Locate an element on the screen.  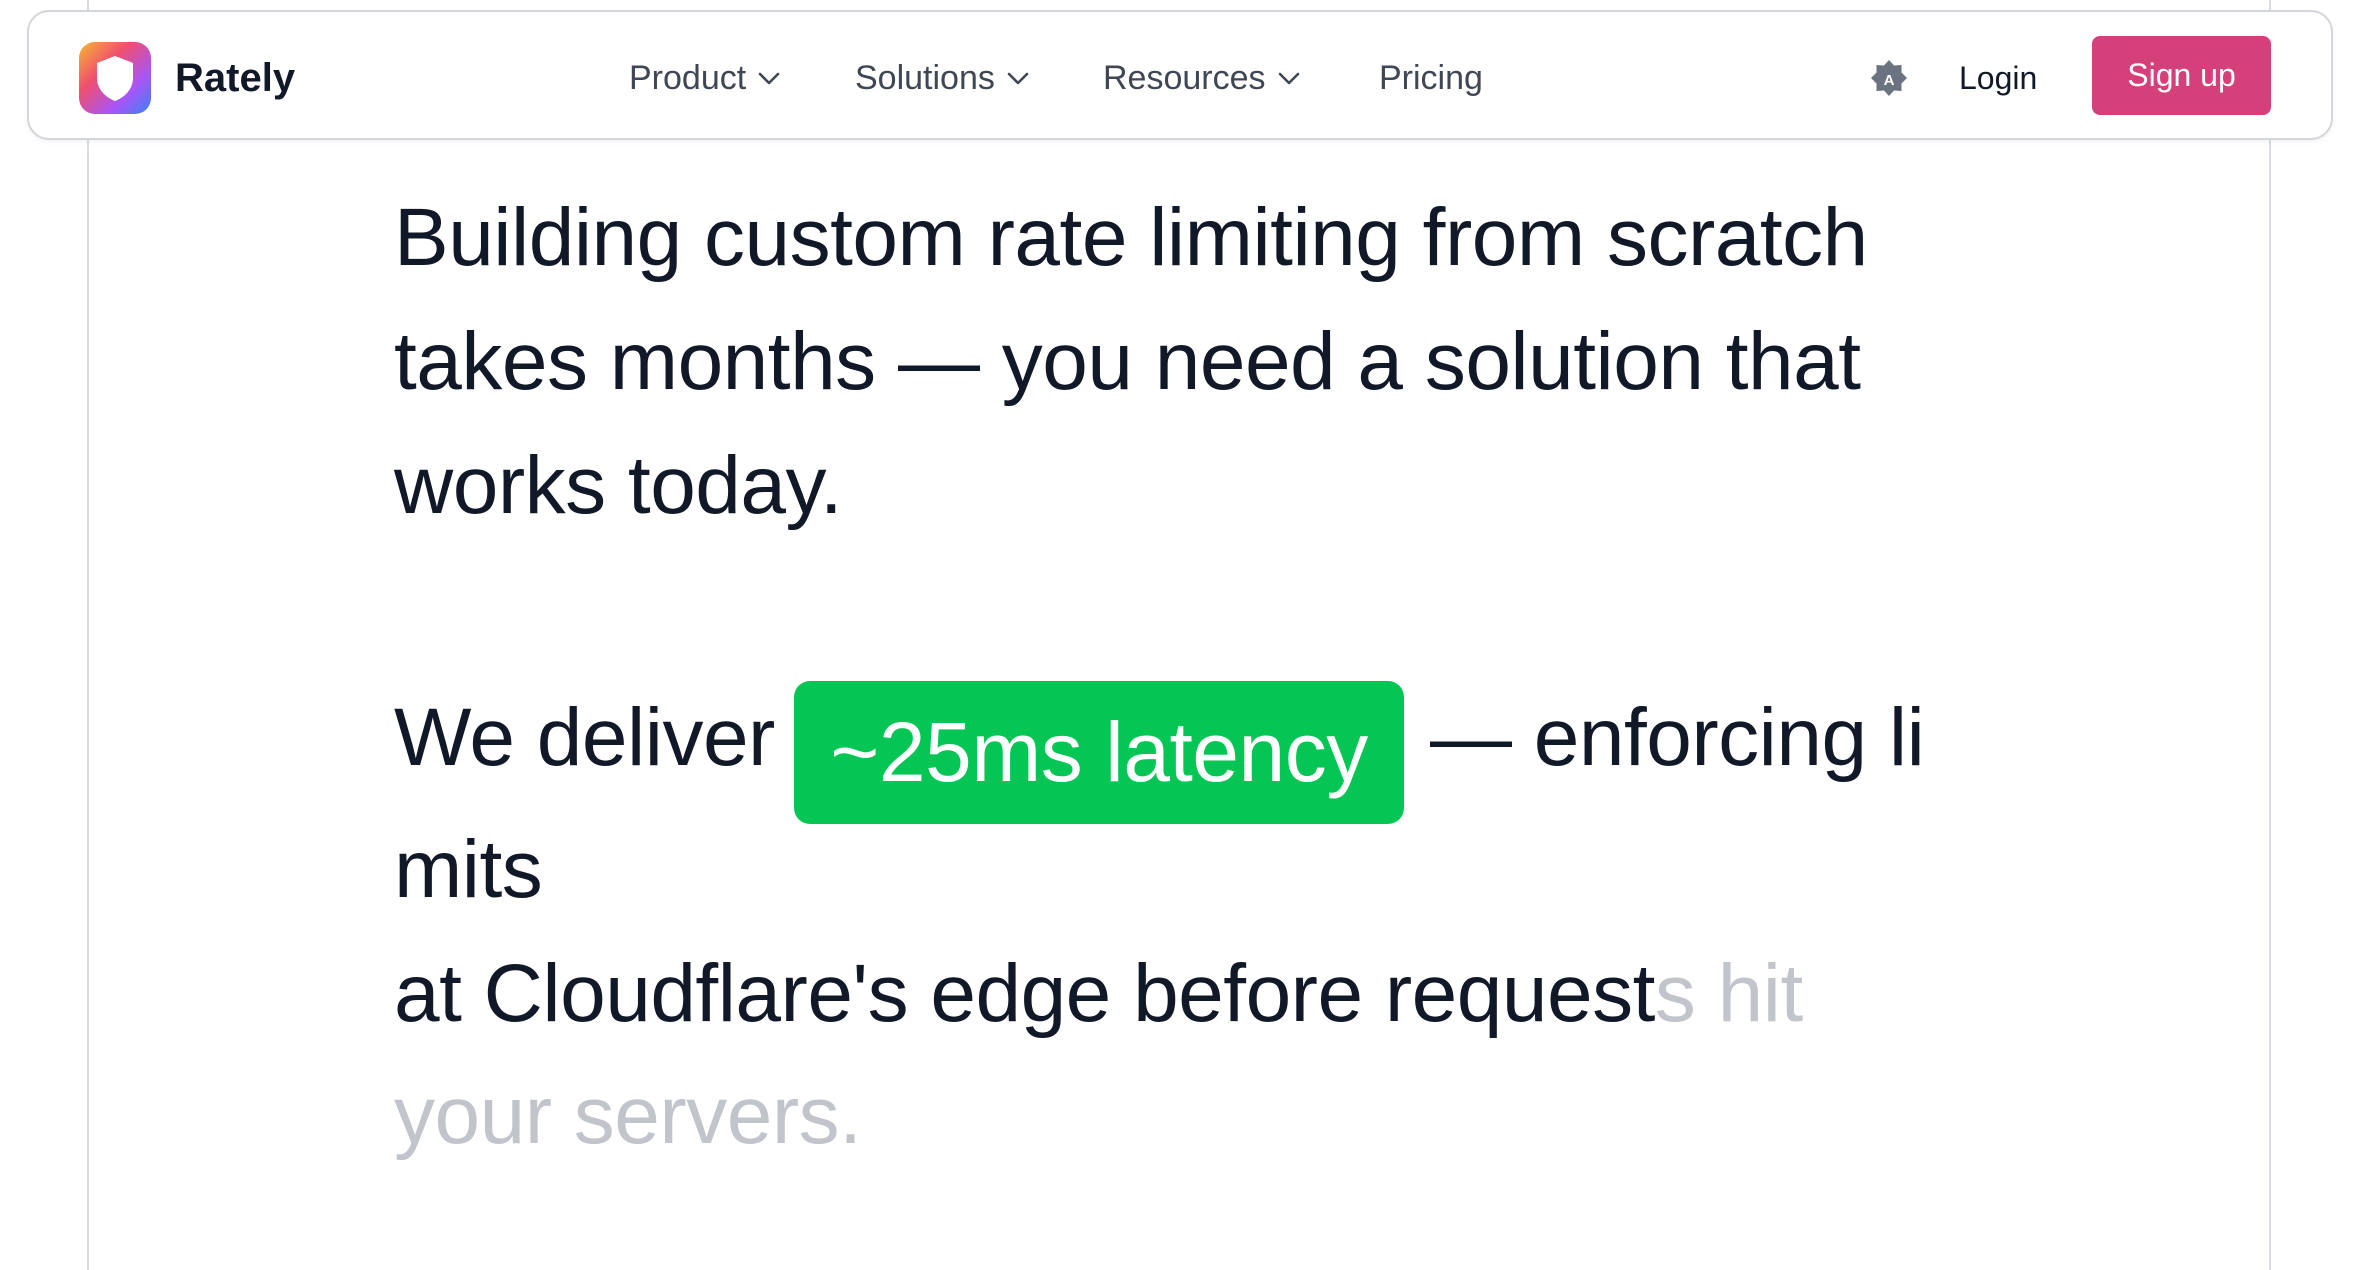
nav-pricing: Pricing is located at coordinates (1431, 78).